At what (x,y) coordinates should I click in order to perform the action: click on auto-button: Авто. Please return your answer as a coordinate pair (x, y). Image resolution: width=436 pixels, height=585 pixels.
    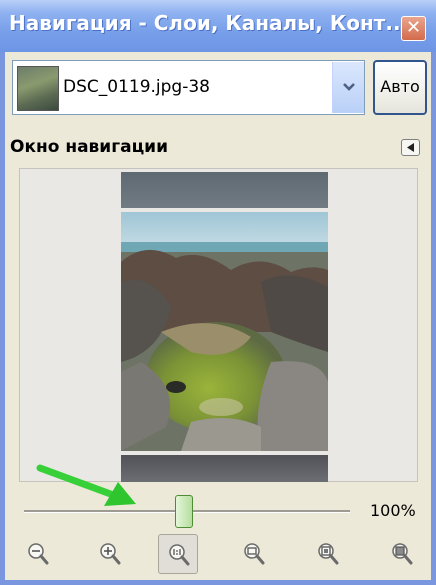
    Looking at the image, I should click on (400, 87).